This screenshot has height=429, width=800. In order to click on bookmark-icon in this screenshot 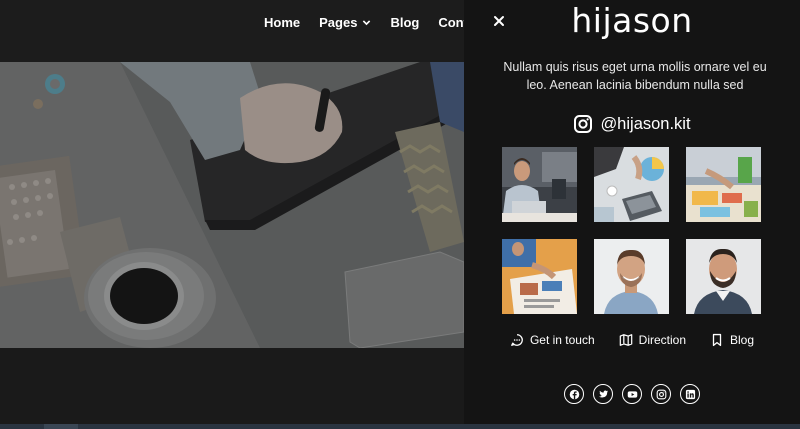, I will do `click(717, 340)`.